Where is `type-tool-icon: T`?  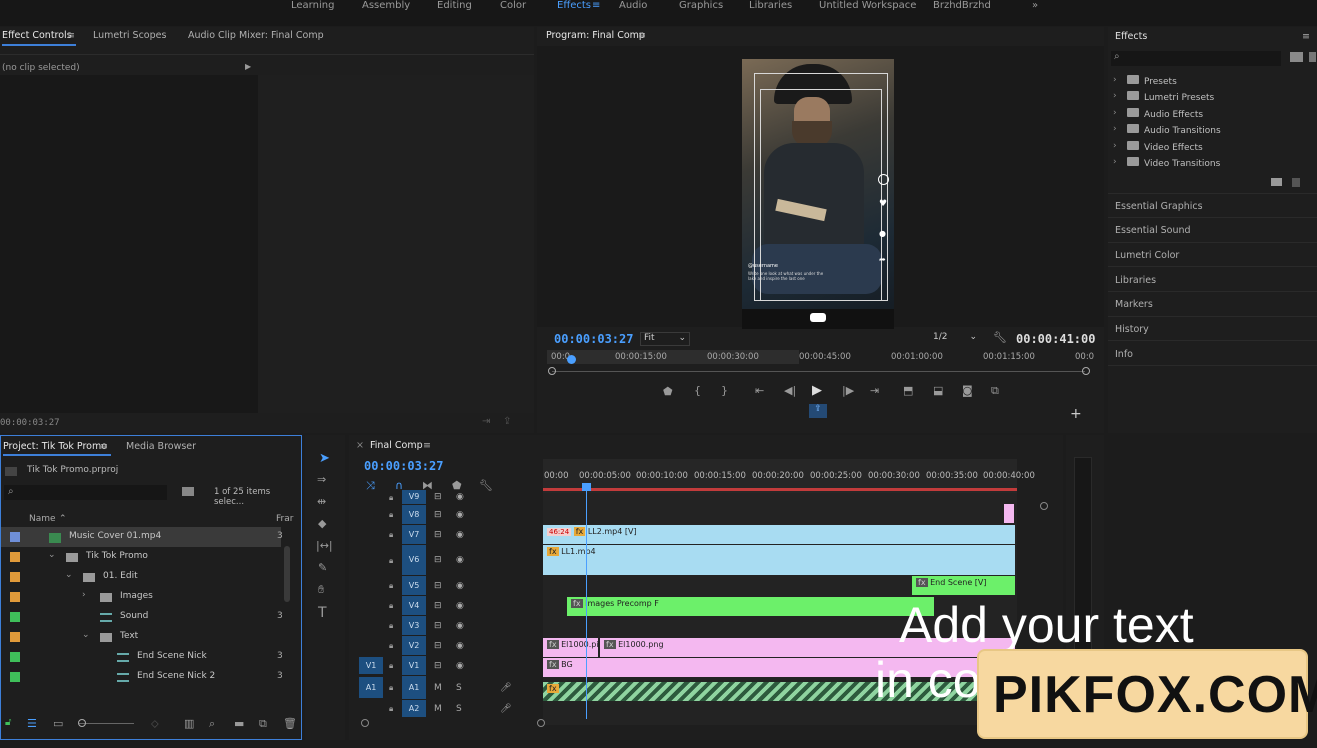
type-tool-icon: T is located at coordinates (322, 613).